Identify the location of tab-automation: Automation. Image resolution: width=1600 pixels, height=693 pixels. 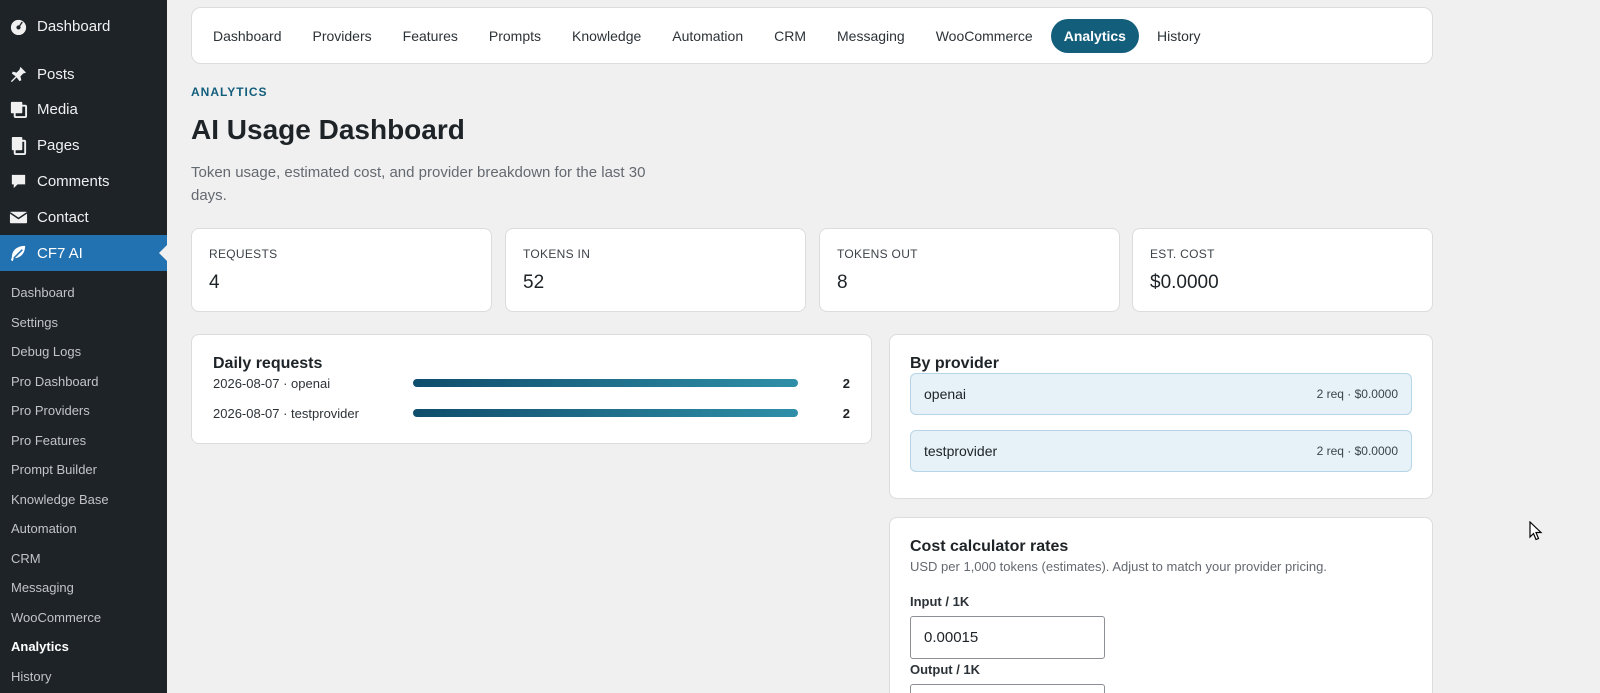
(707, 36).